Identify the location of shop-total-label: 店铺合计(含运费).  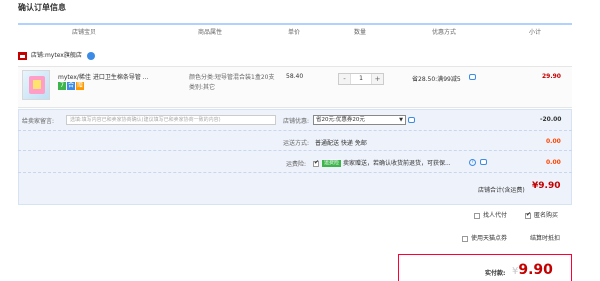
(501, 190).